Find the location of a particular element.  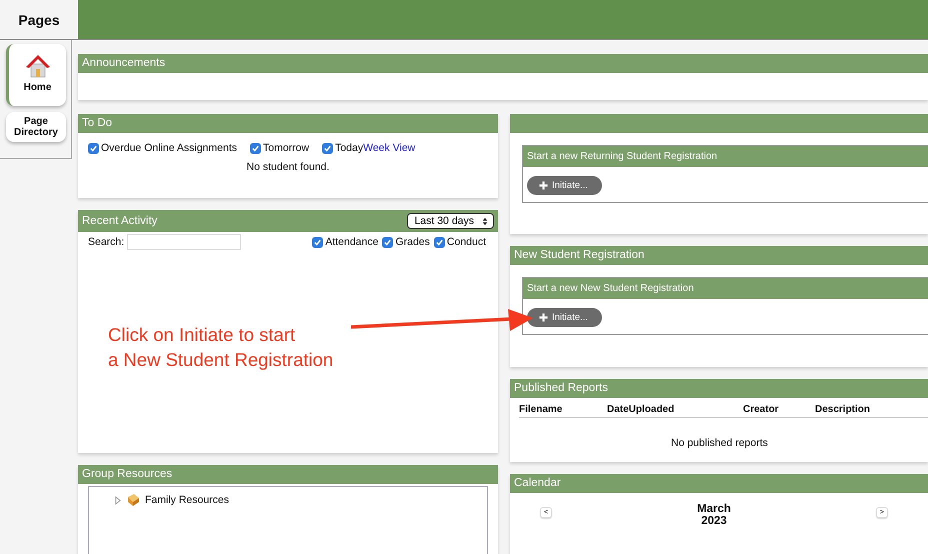

column-header: Creator is located at coordinates (761, 409).